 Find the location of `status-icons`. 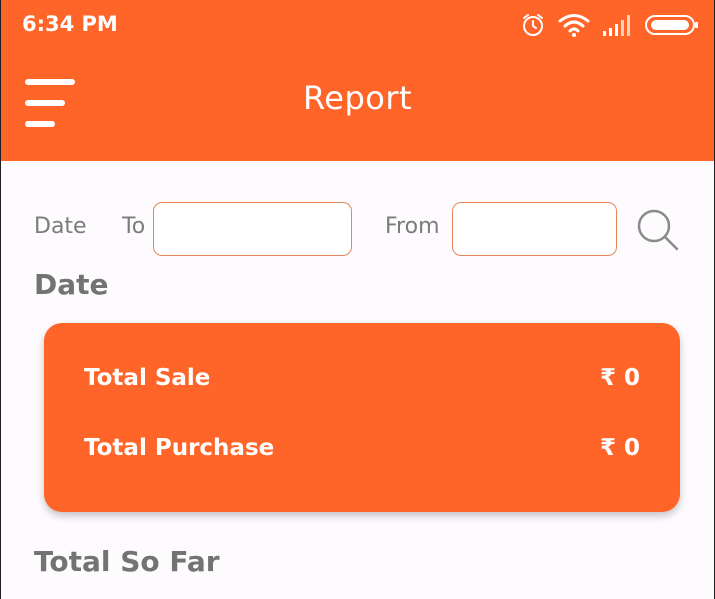

status-icons is located at coordinates (610, 25).